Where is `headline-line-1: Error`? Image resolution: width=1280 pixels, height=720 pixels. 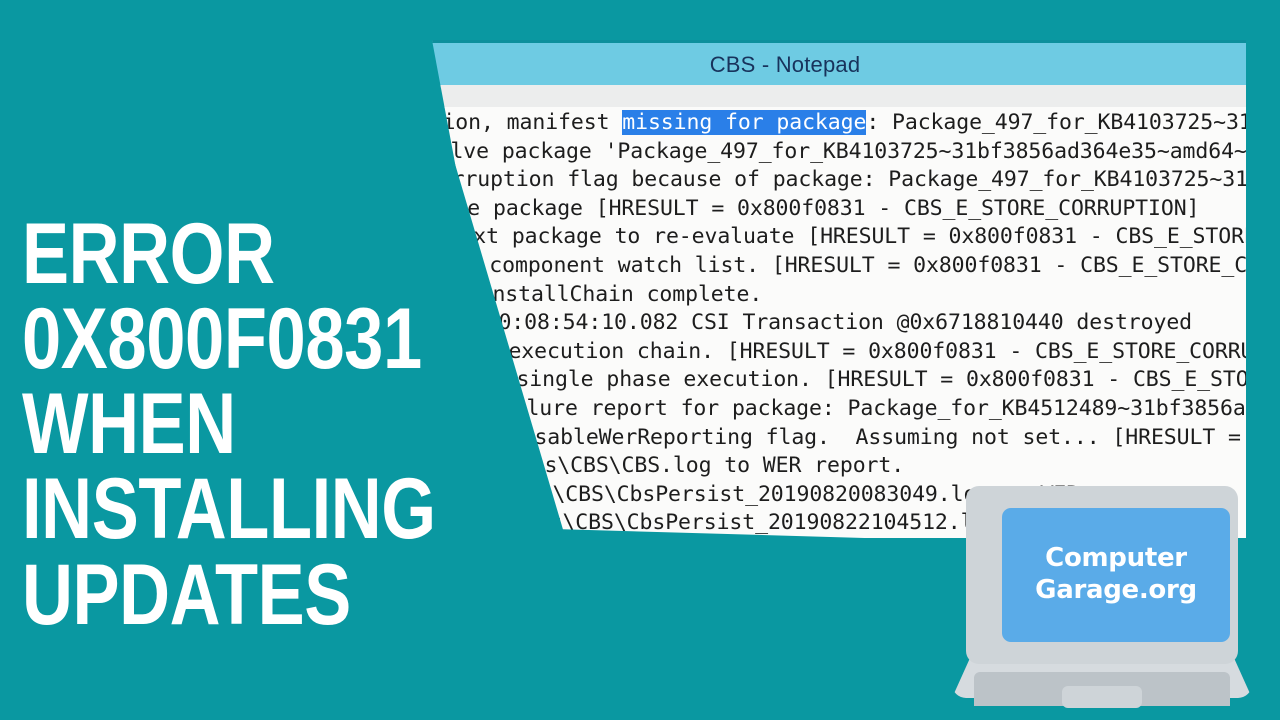 headline-line-1: Error is located at coordinates (148, 254).